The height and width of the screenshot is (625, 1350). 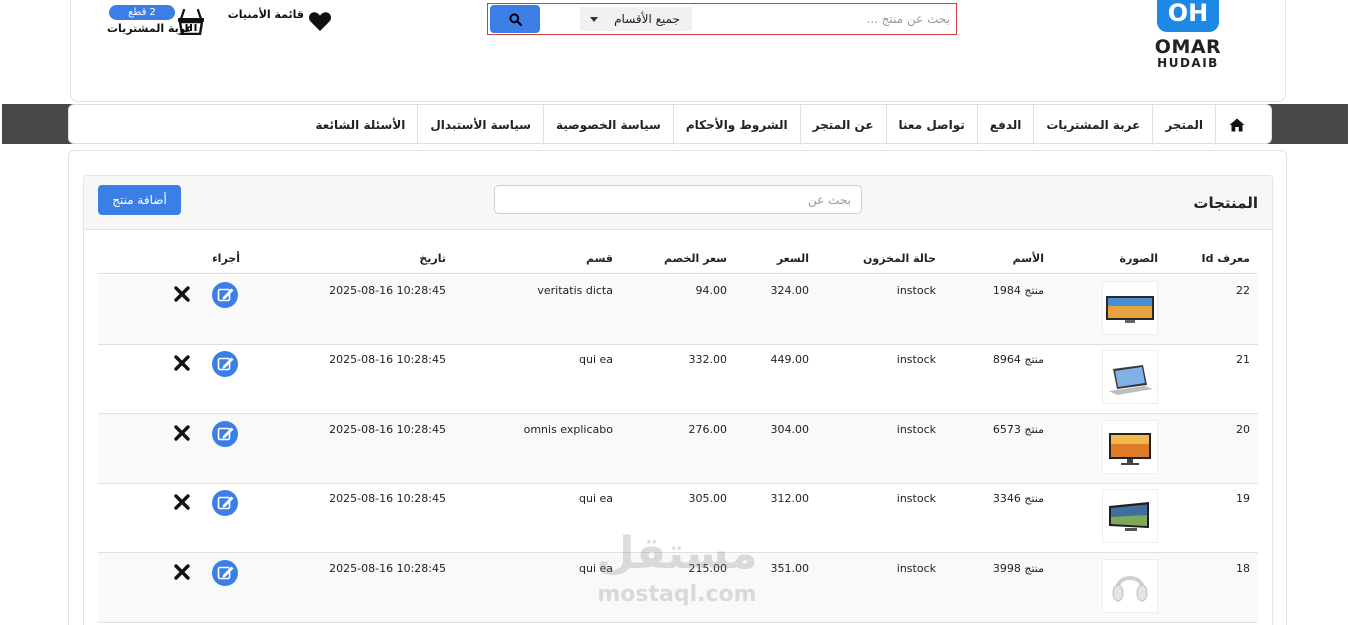 What do you see at coordinates (842, 125) in the screenshot?
I see `nav-item-about: عن المتجر` at bounding box center [842, 125].